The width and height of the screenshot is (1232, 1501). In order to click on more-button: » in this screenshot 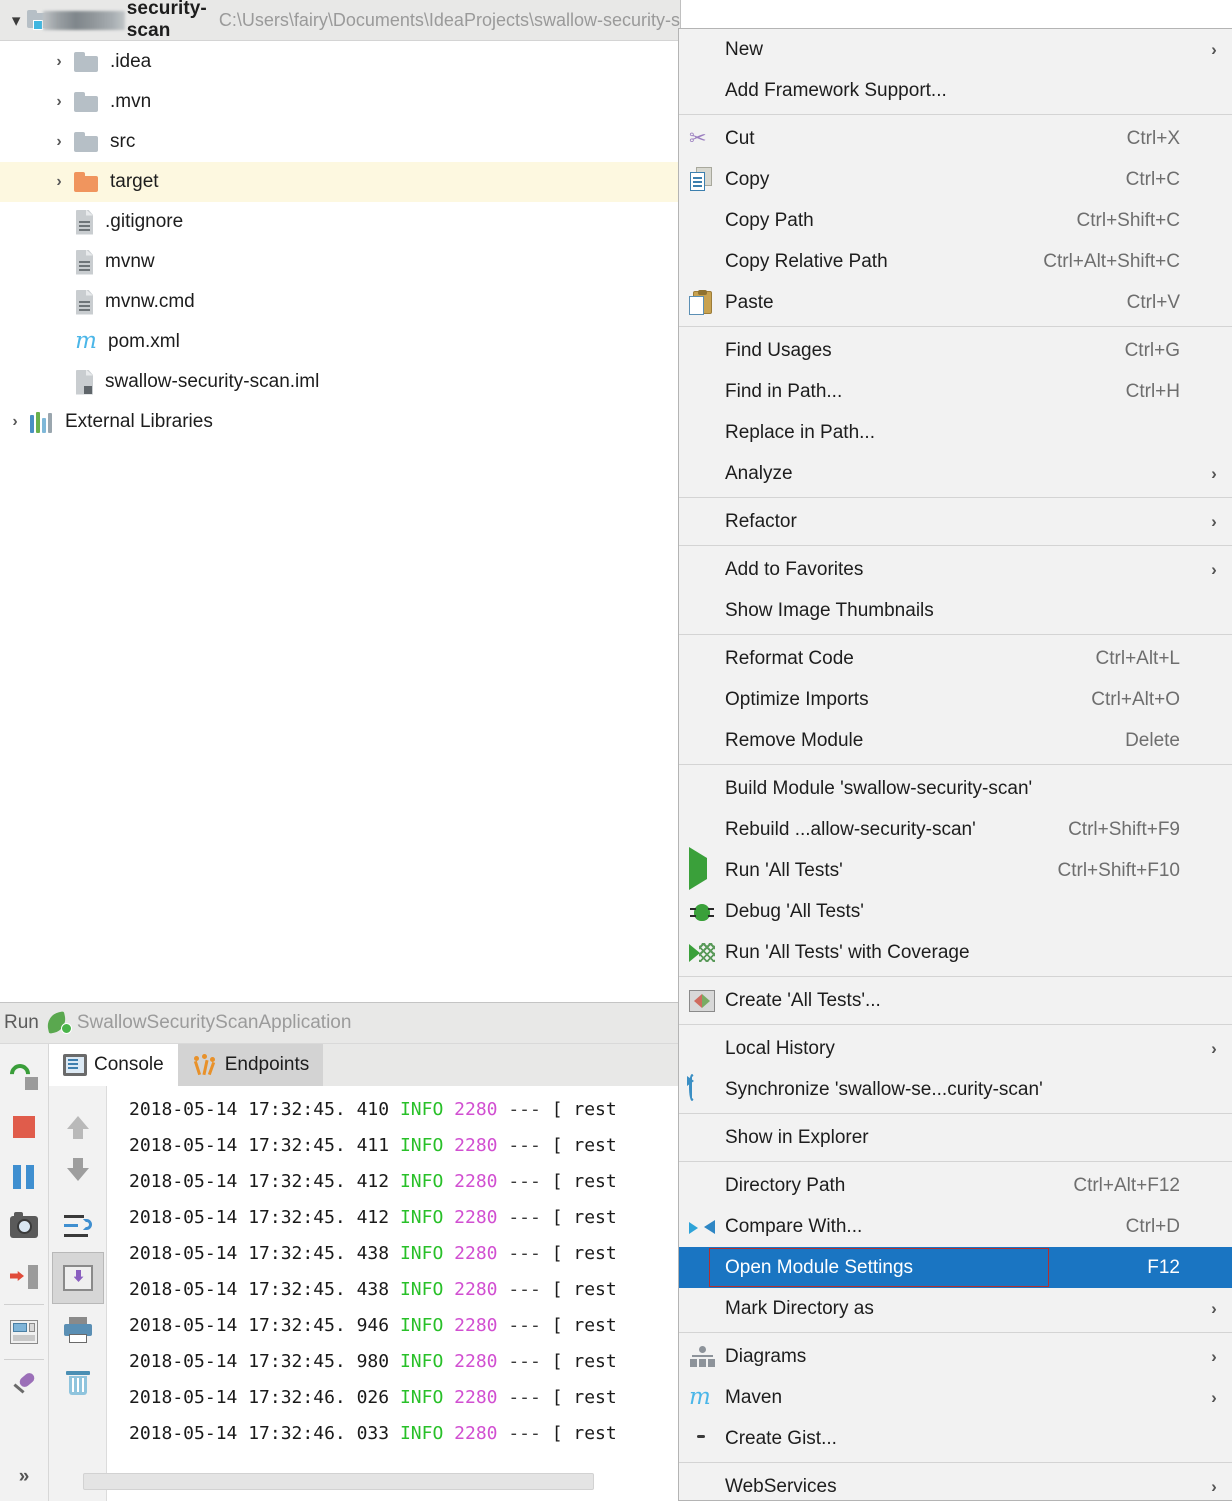, I will do `click(24, 1476)`.